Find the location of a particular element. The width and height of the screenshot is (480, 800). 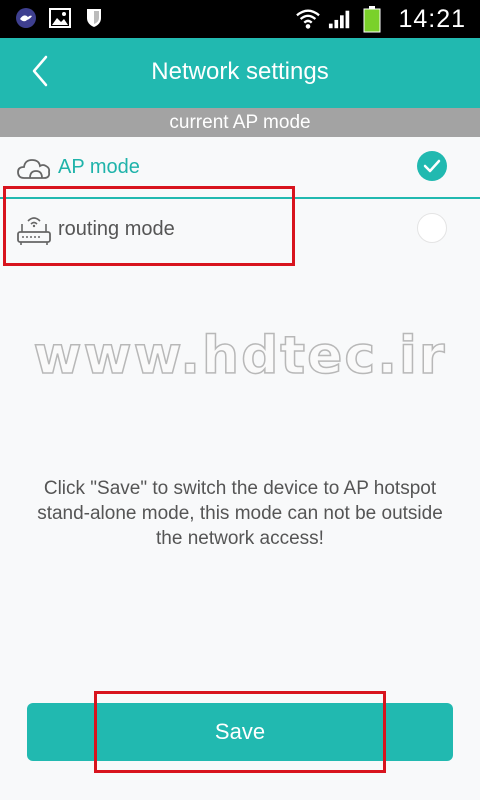

image-notification-icon is located at coordinates (60, 18).